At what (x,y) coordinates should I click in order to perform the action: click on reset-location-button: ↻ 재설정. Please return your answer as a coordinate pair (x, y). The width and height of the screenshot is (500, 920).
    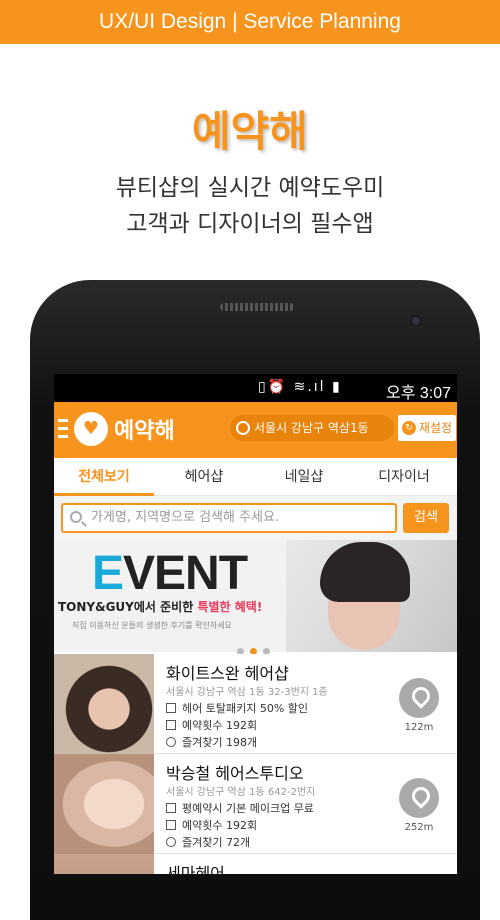
    Looking at the image, I should click on (427, 428).